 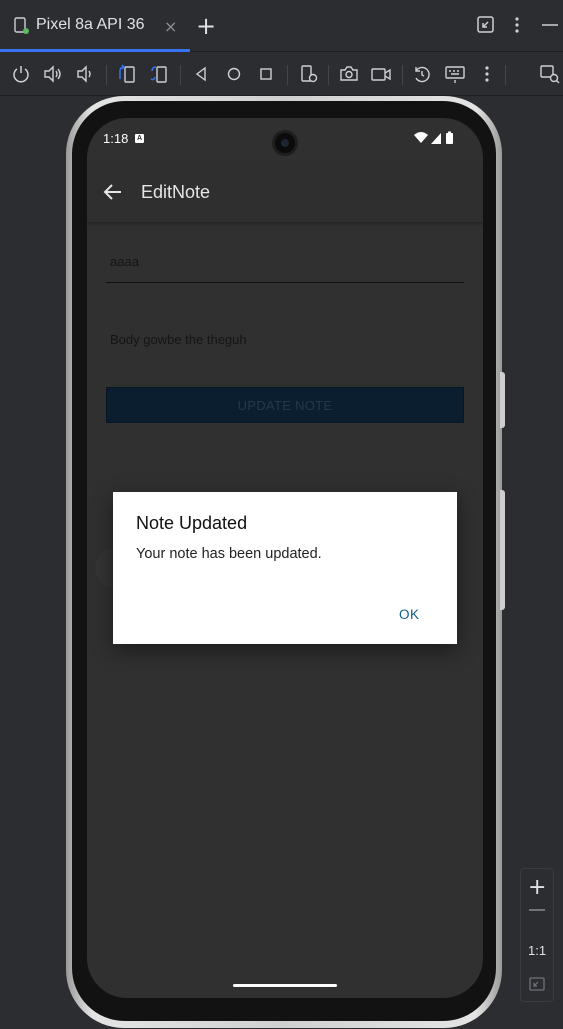 What do you see at coordinates (486, 25) in the screenshot?
I see `restore-window-icon` at bounding box center [486, 25].